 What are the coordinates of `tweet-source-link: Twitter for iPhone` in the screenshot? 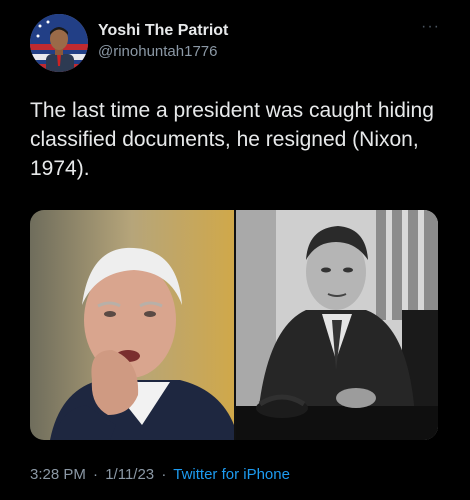 It's located at (231, 474).